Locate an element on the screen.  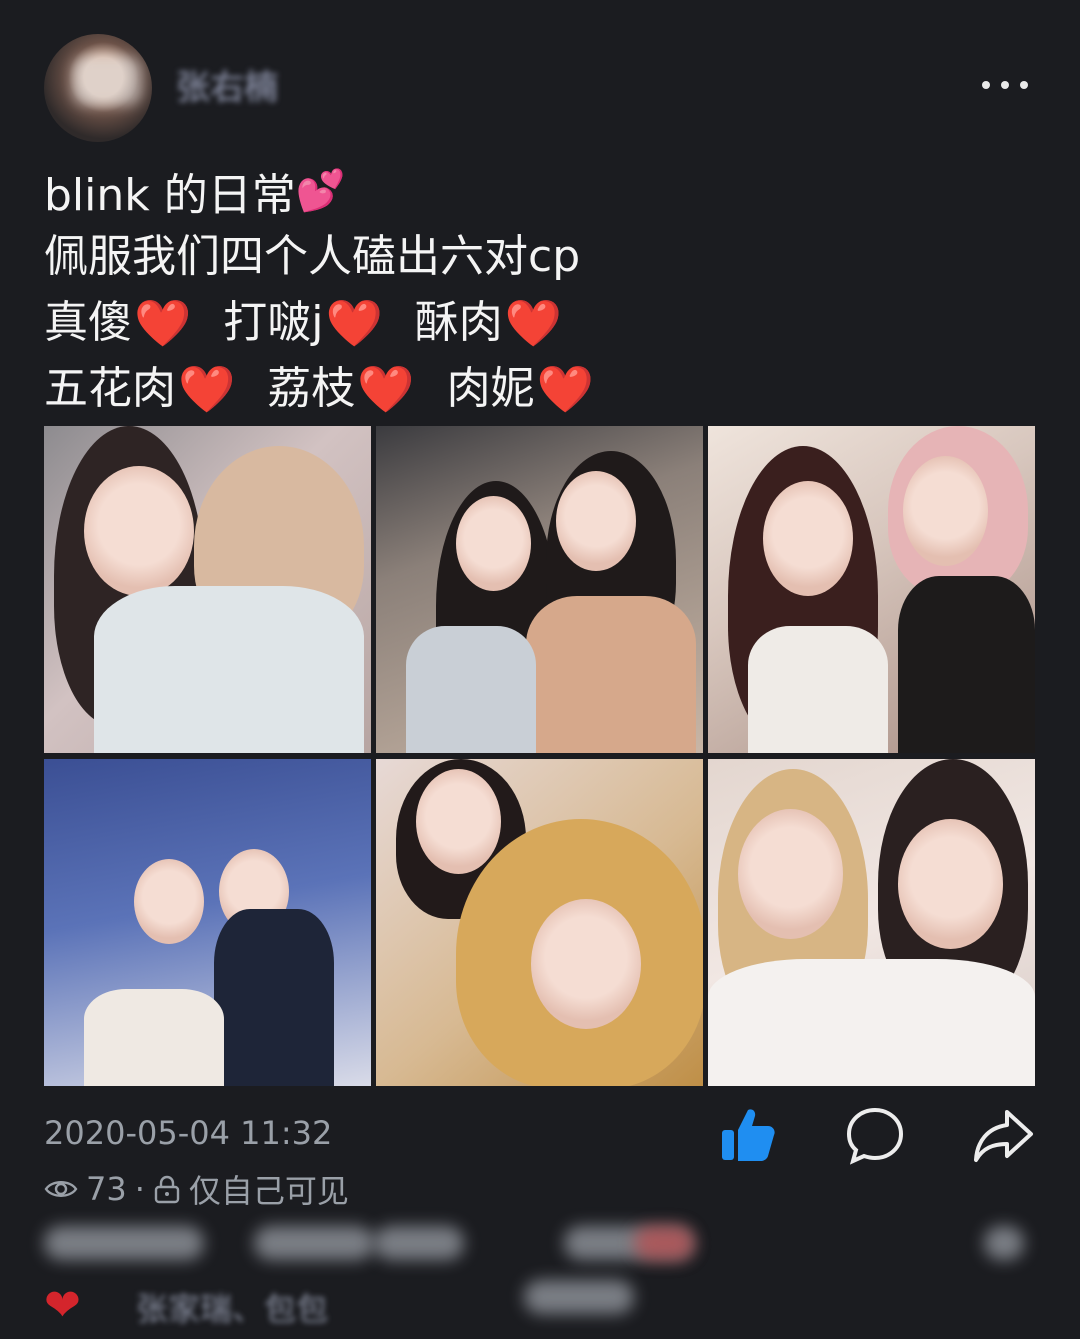
heart-icon: ❤ is located at coordinates (62, 1305).